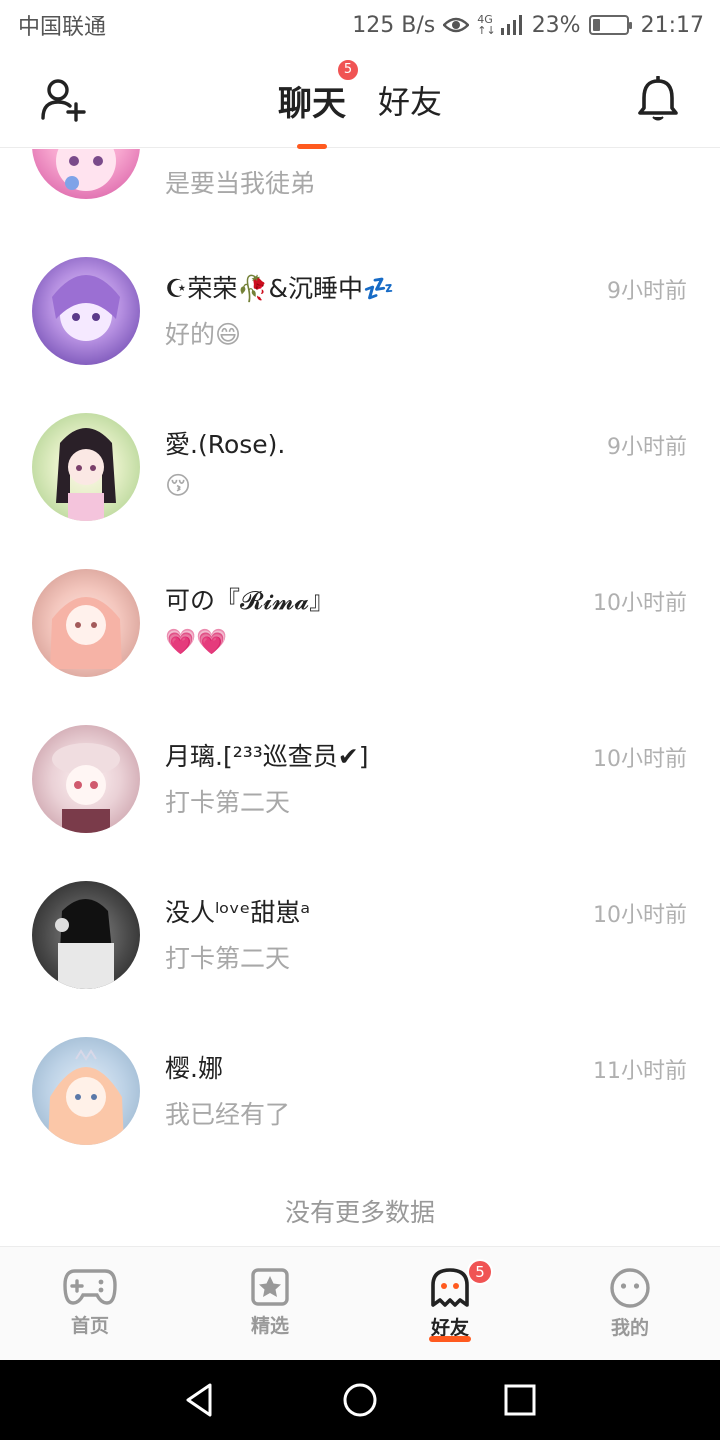 This screenshot has width=720, height=1440. I want to click on chat-row: 没人ˡᵒᵛᵉ甜崽ᵃ 打卡第二天 10小时前, so click(360, 935).